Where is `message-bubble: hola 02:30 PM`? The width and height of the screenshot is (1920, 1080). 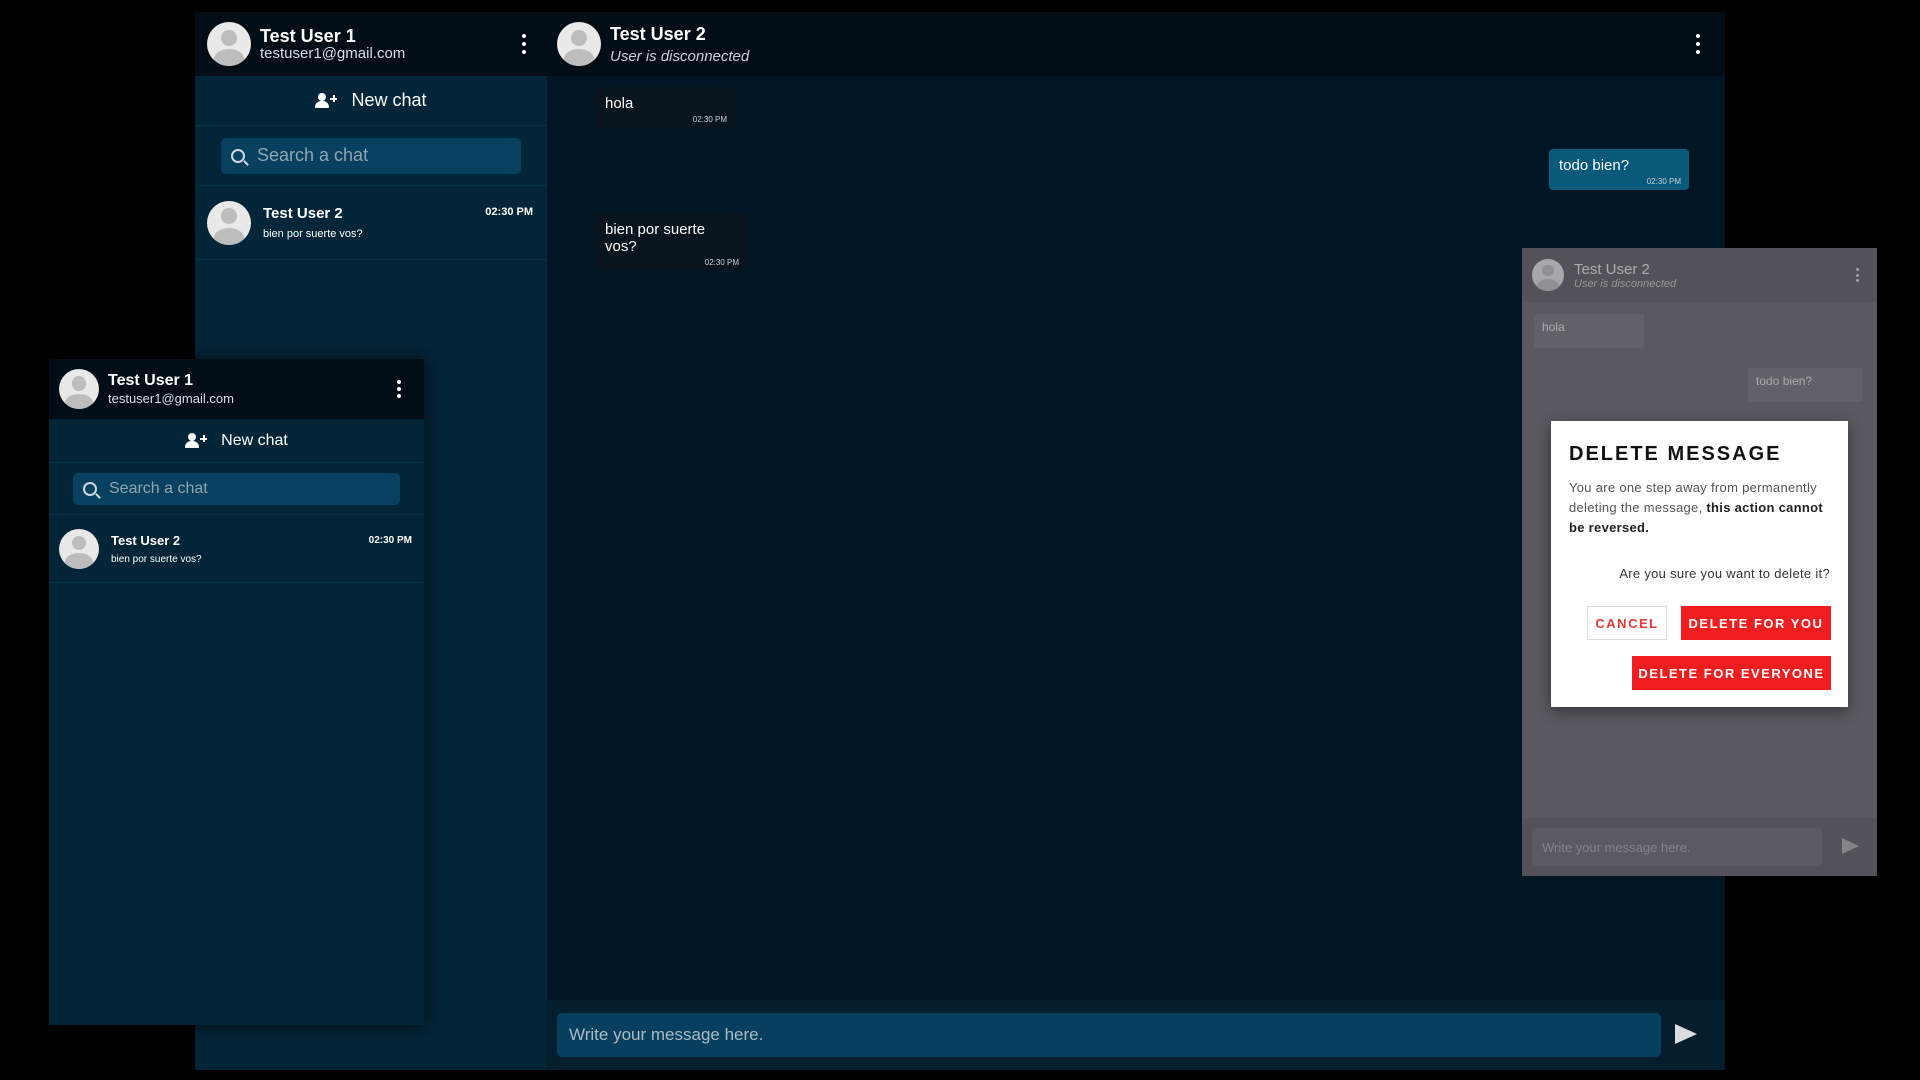
message-bubble: hola 02:30 PM is located at coordinates (665, 107).